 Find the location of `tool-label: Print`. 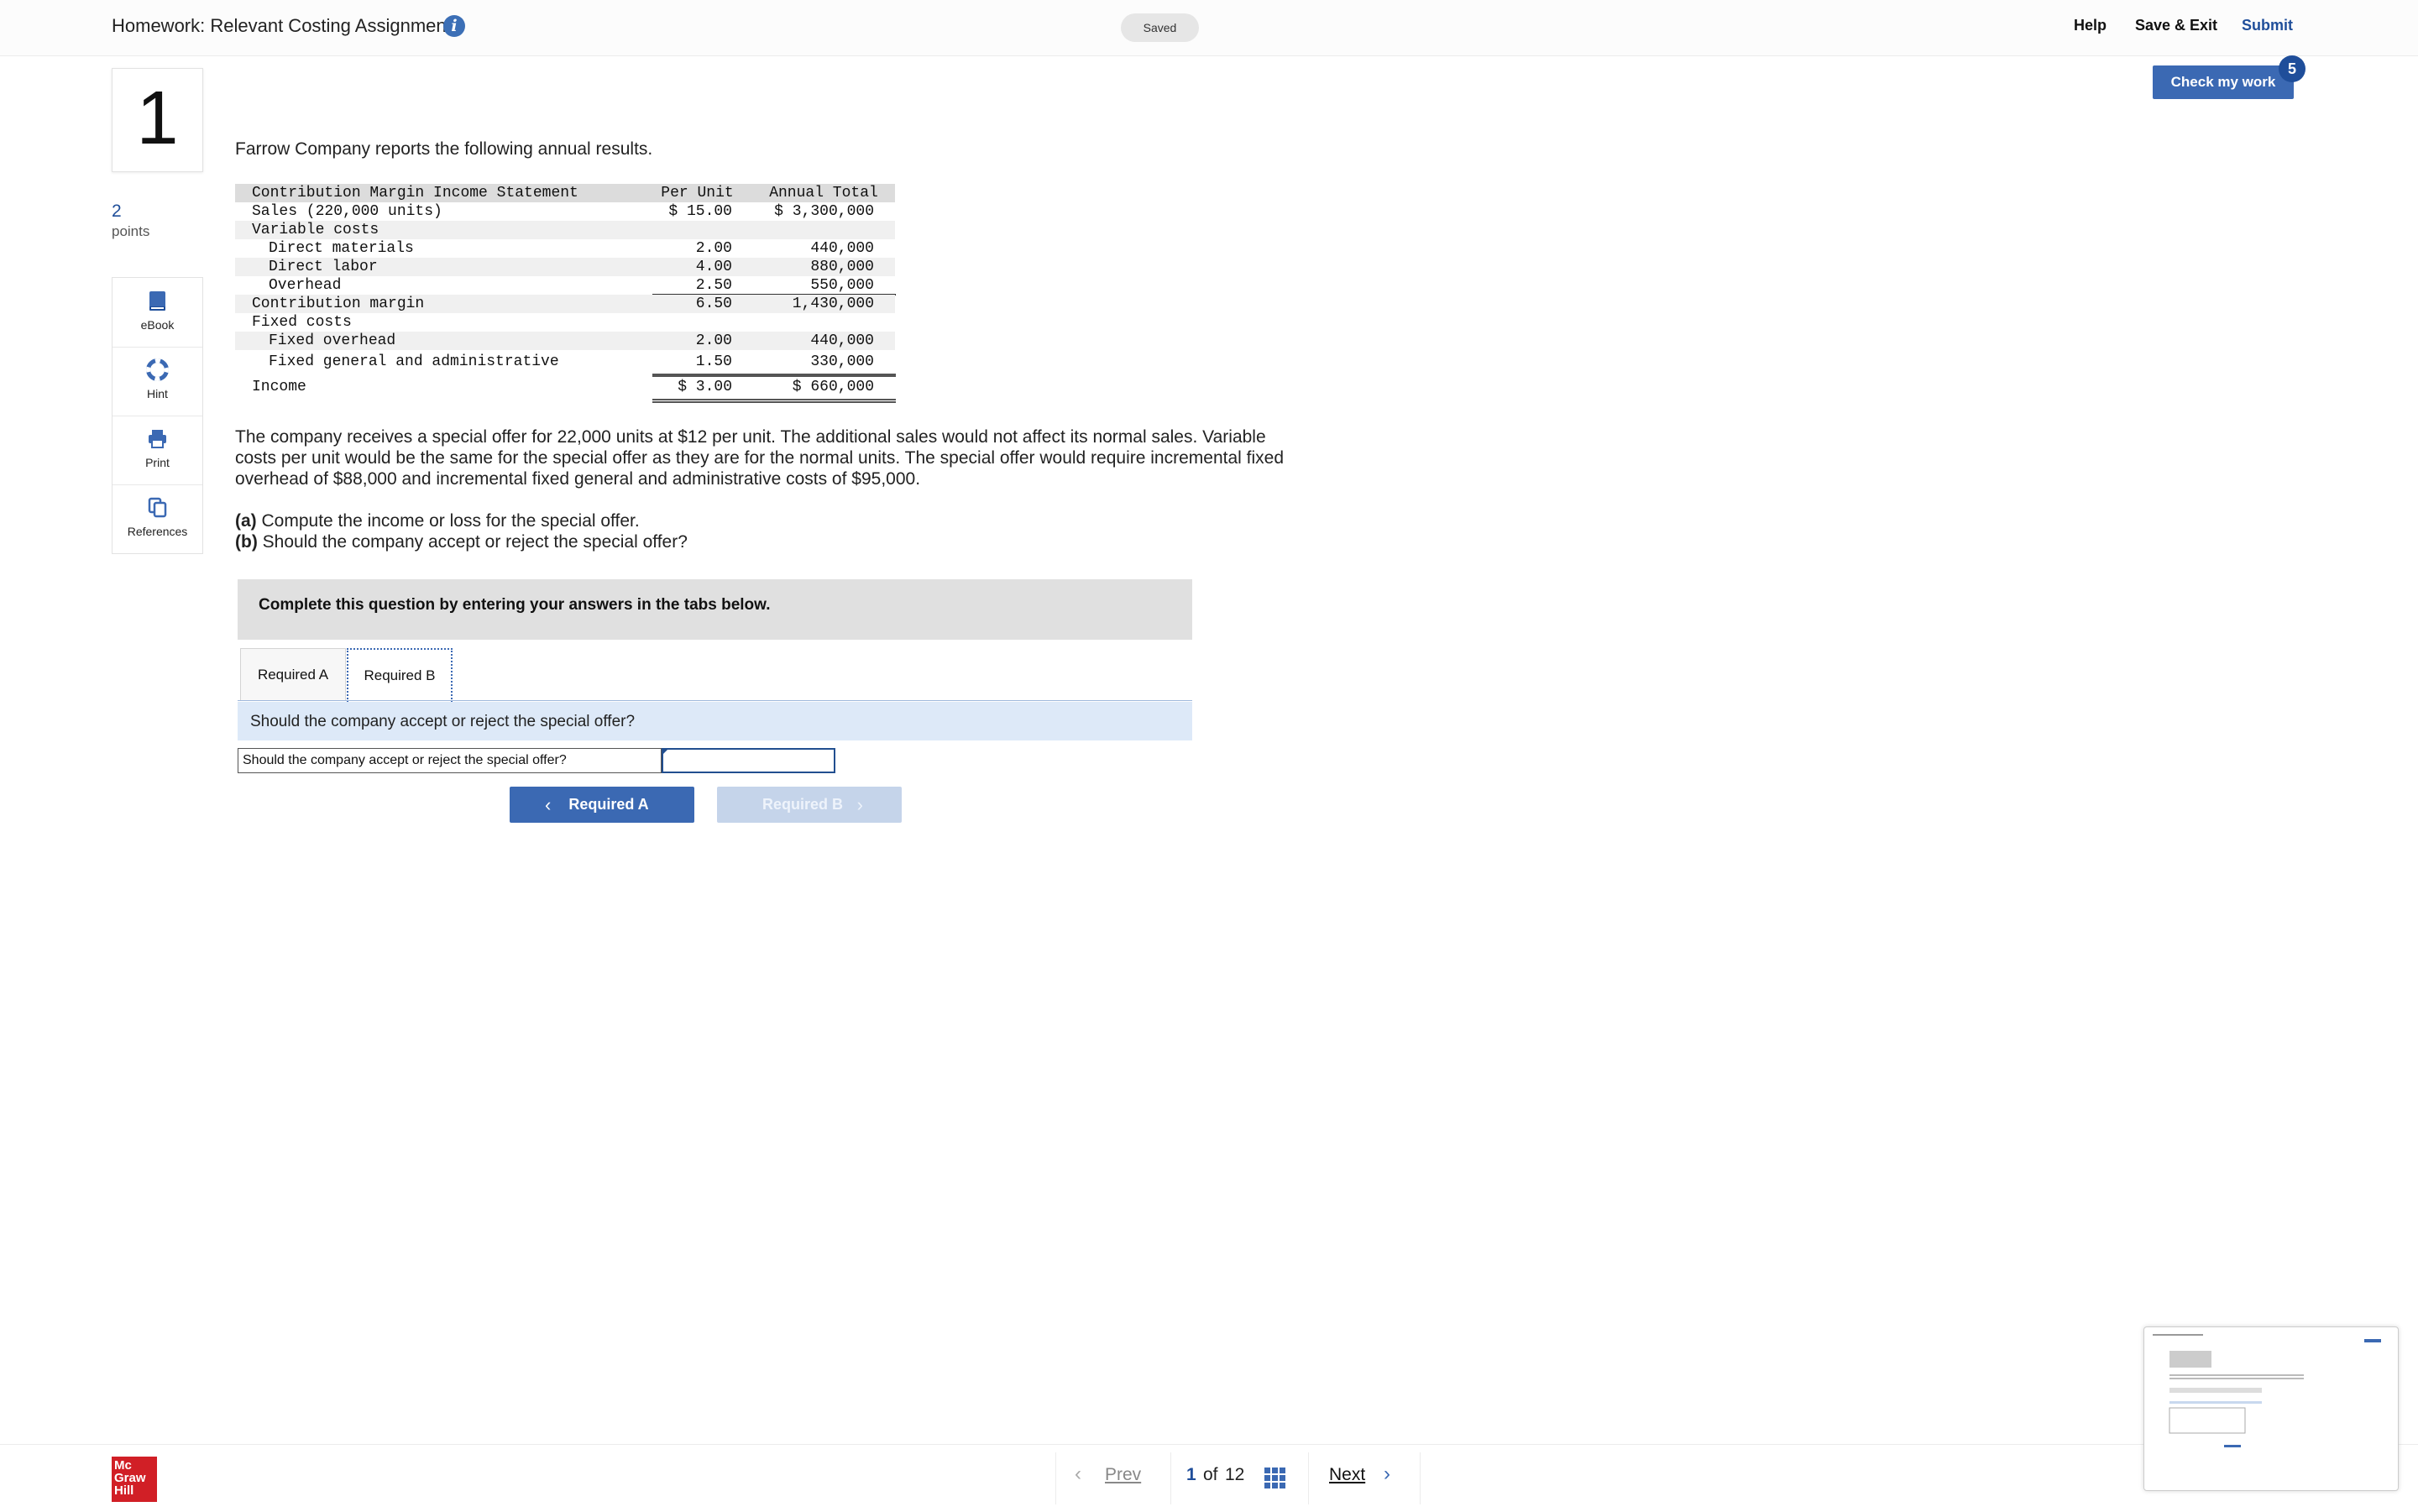

tool-label: Print is located at coordinates (157, 462).